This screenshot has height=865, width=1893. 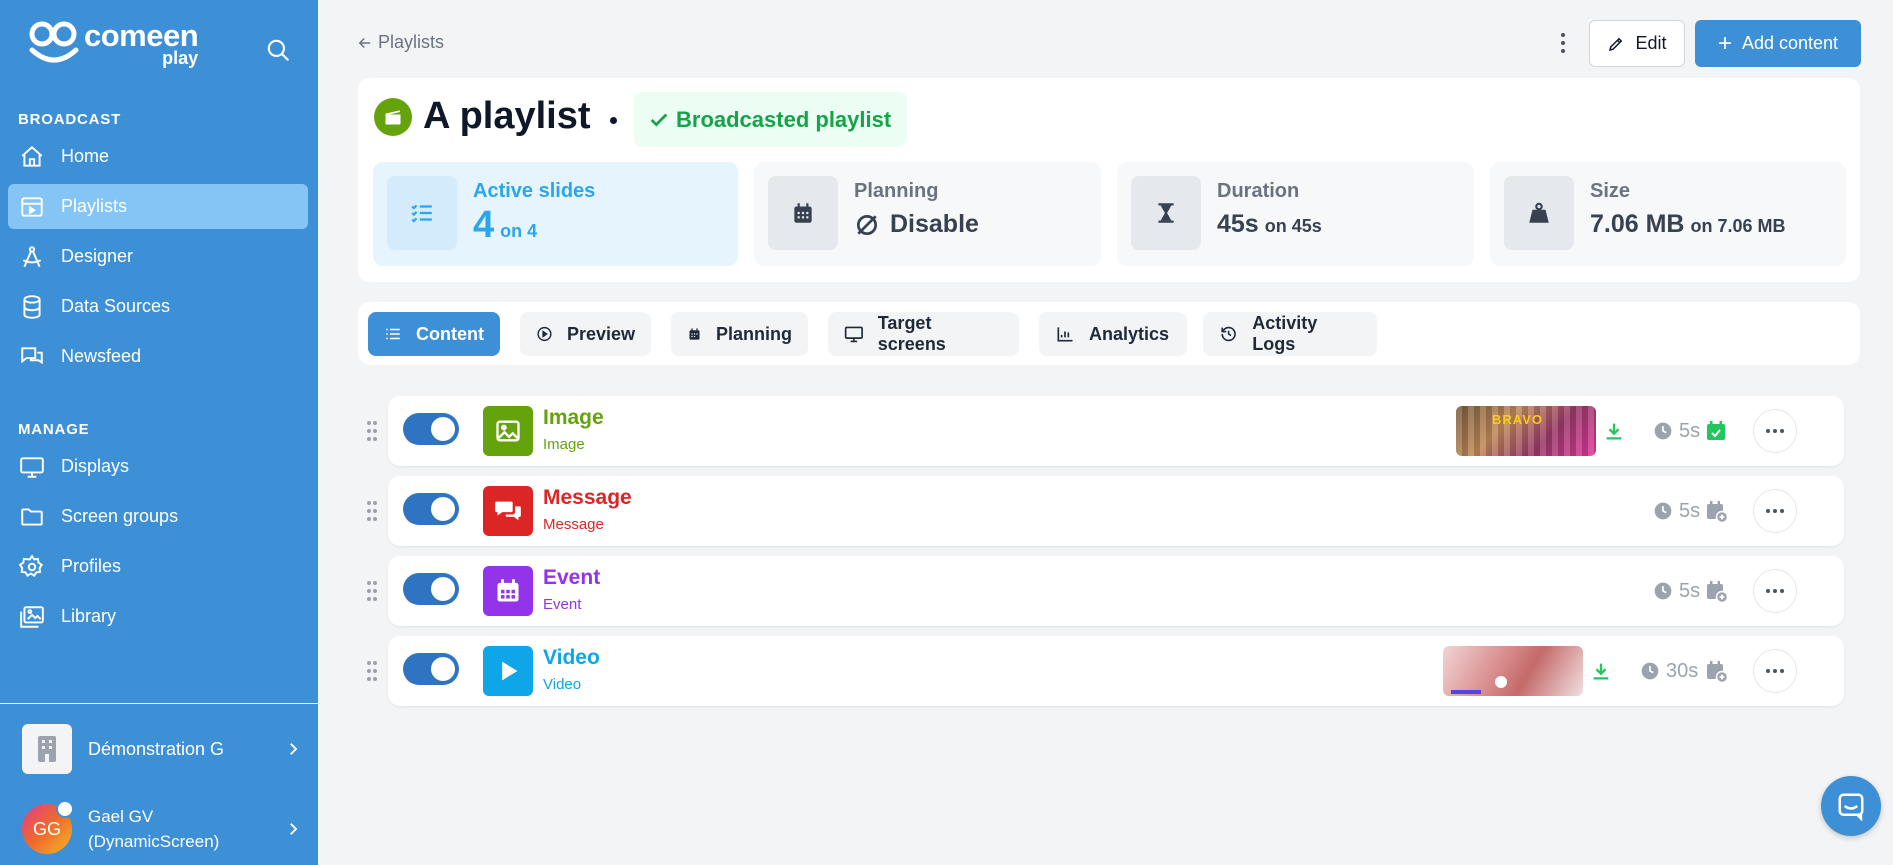 What do you see at coordinates (158, 616) in the screenshot?
I see `sidebar-item-library: Library` at bounding box center [158, 616].